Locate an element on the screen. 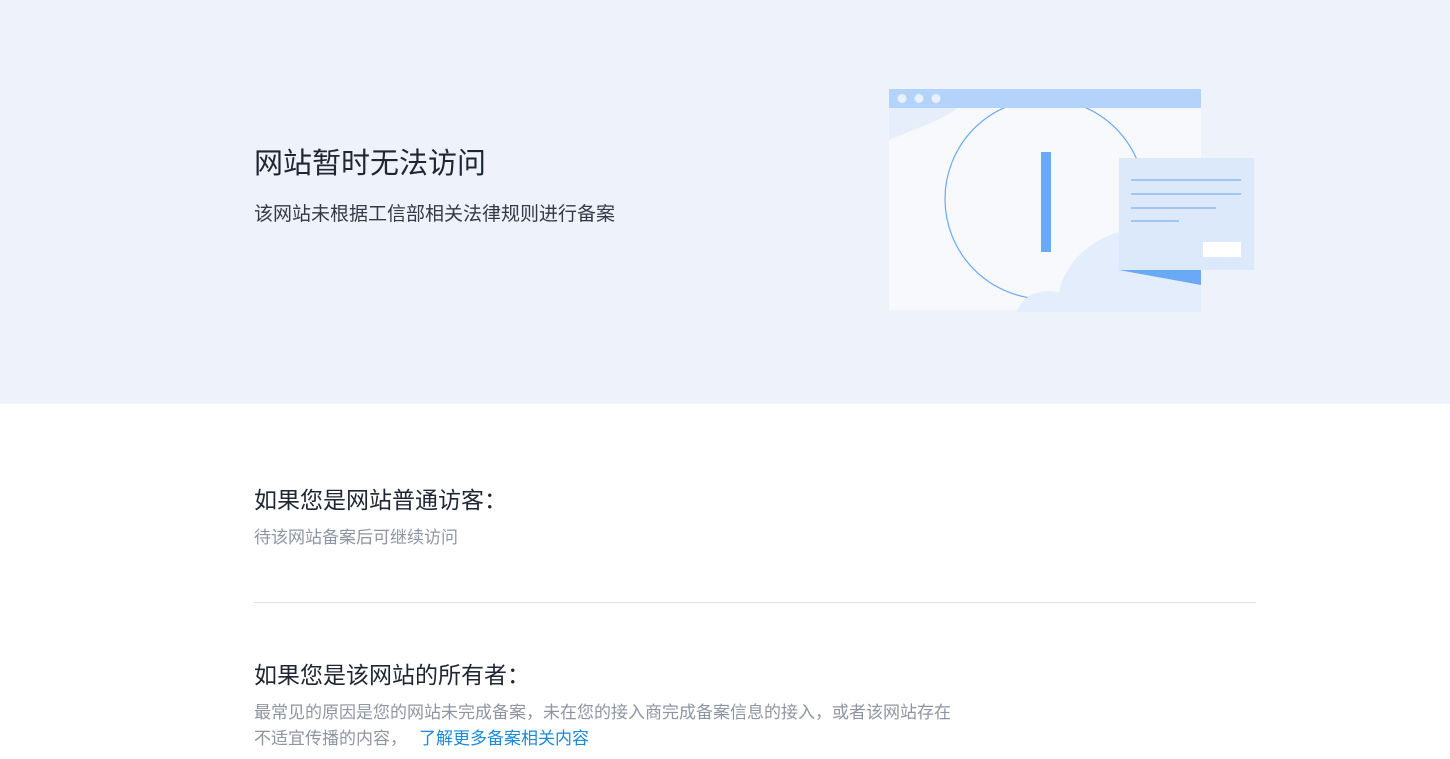 Image resolution: width=1450 pixels, height=759 pixels. visitor-section-text: 待该网站备案后可继续访问 is located at coordinates (356, 538).